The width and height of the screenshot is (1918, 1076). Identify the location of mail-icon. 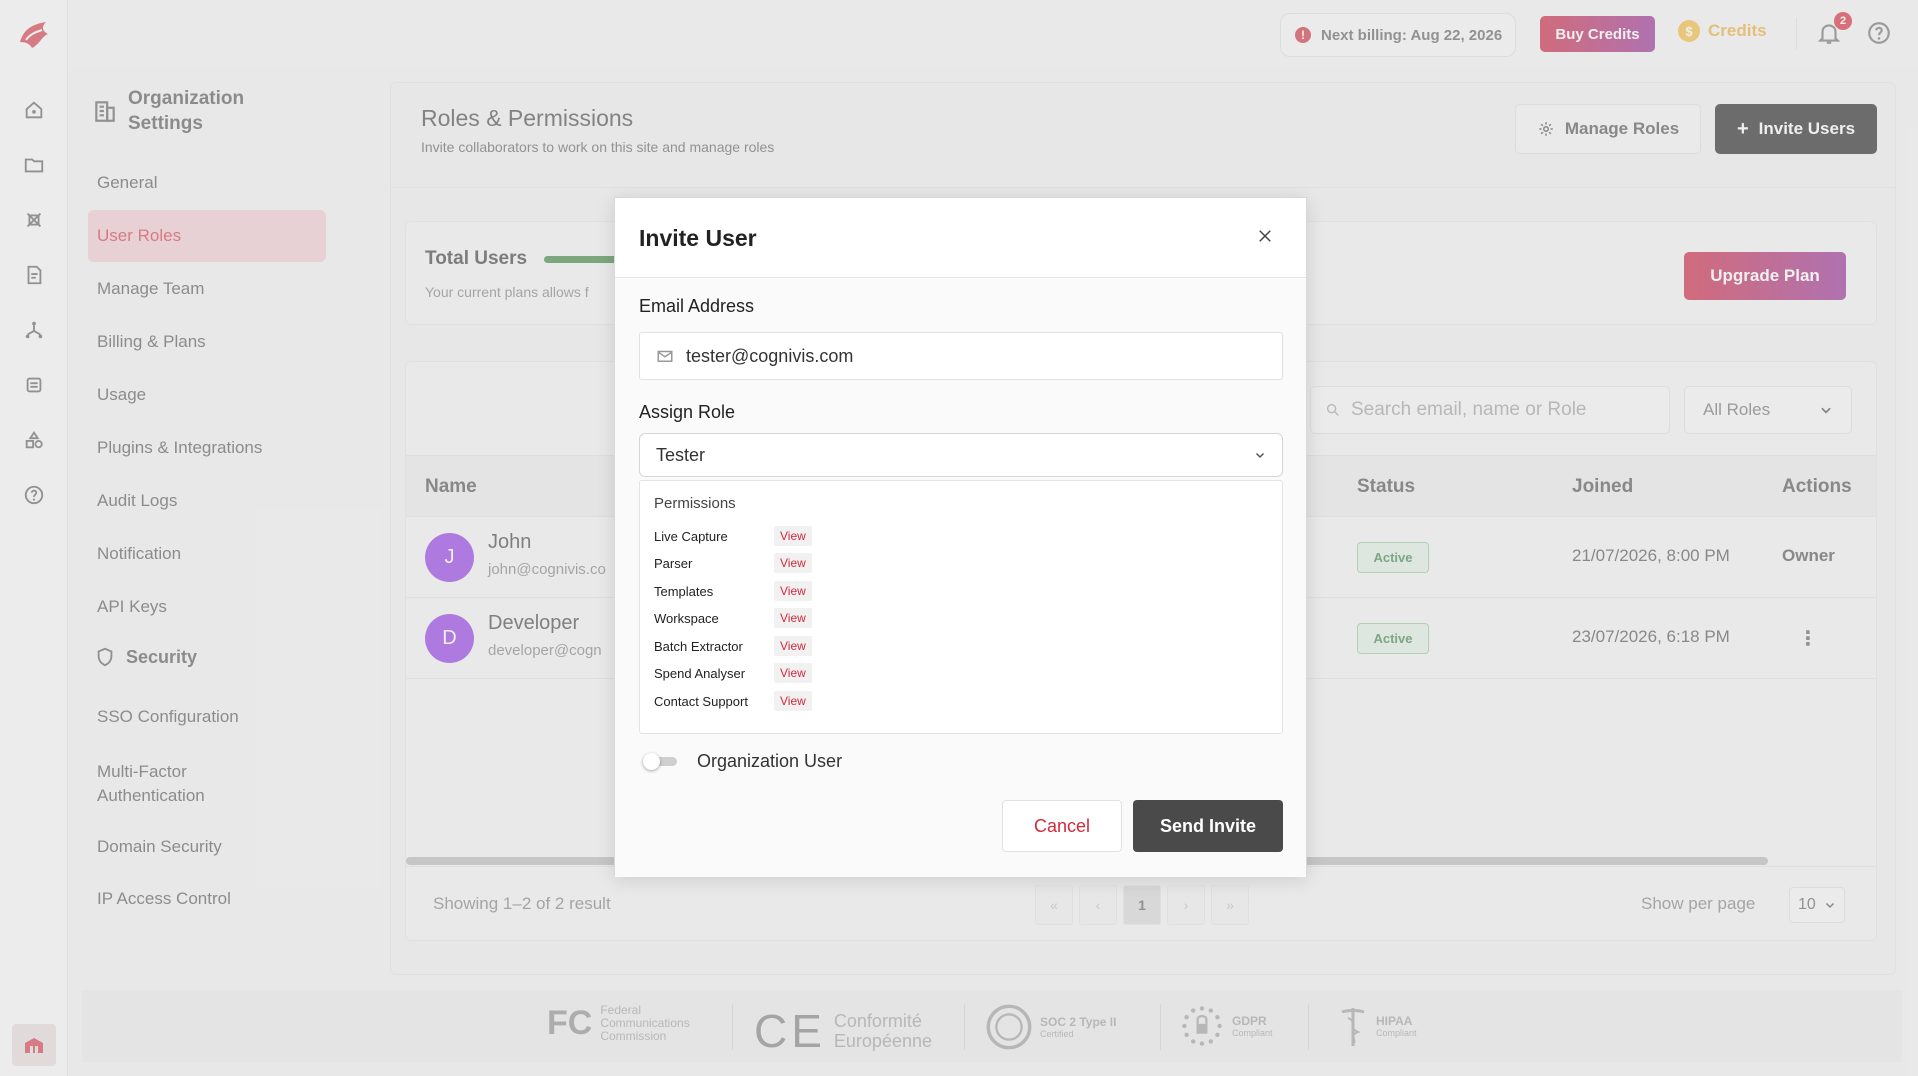
(665, 356).